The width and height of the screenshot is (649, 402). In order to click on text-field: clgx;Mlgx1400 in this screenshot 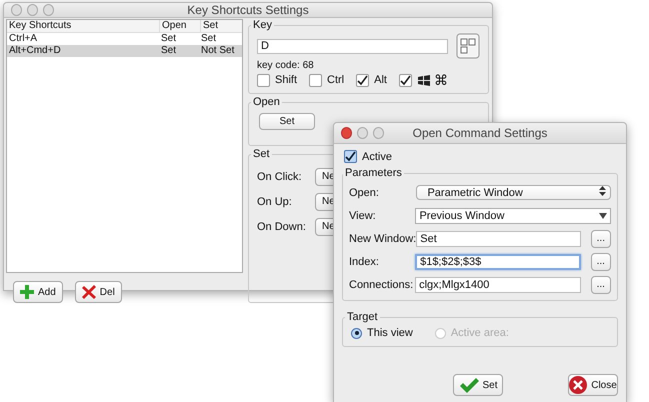, I will do `click(498, 284)`.